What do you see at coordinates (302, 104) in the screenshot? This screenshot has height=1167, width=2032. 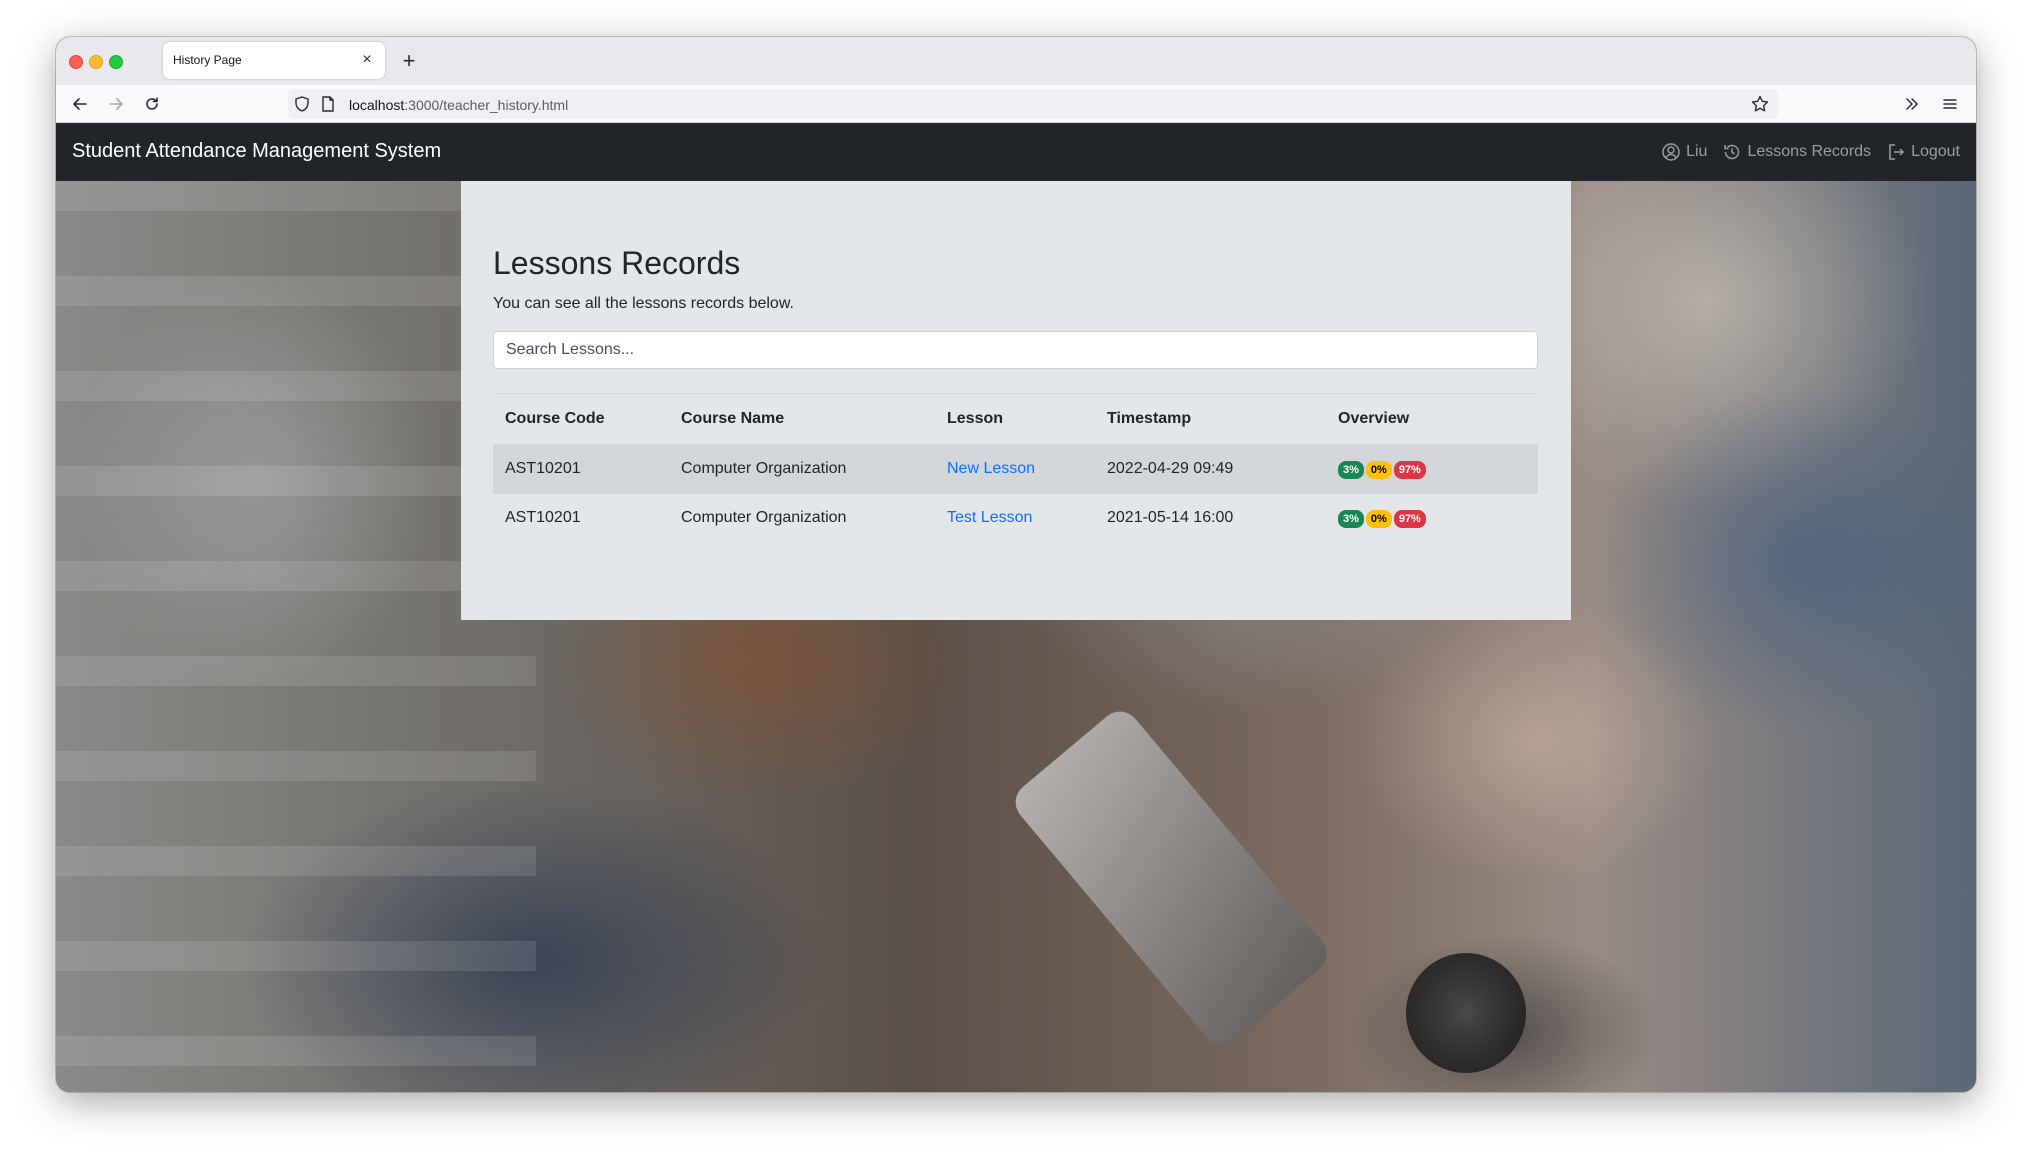 I see `shield-icon` at bounding box center [302, 104].